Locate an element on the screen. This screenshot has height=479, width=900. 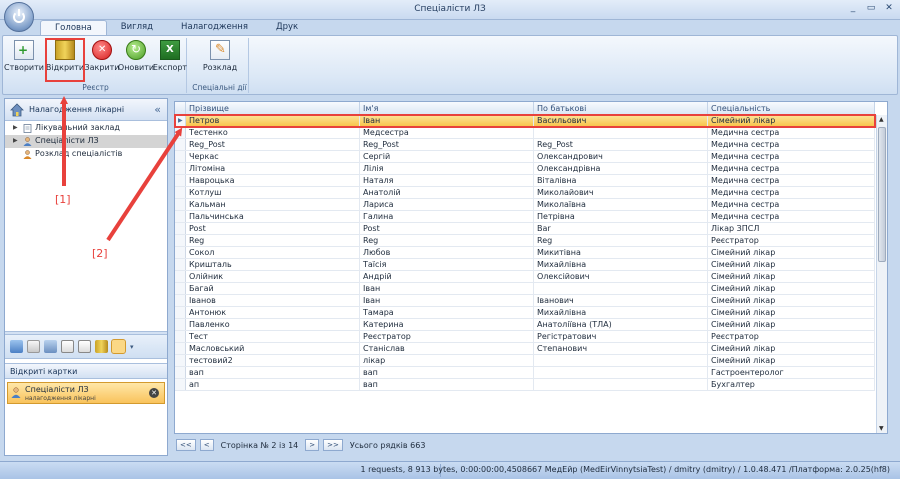
table-cell: Bar is located at coordinates (621, 228).